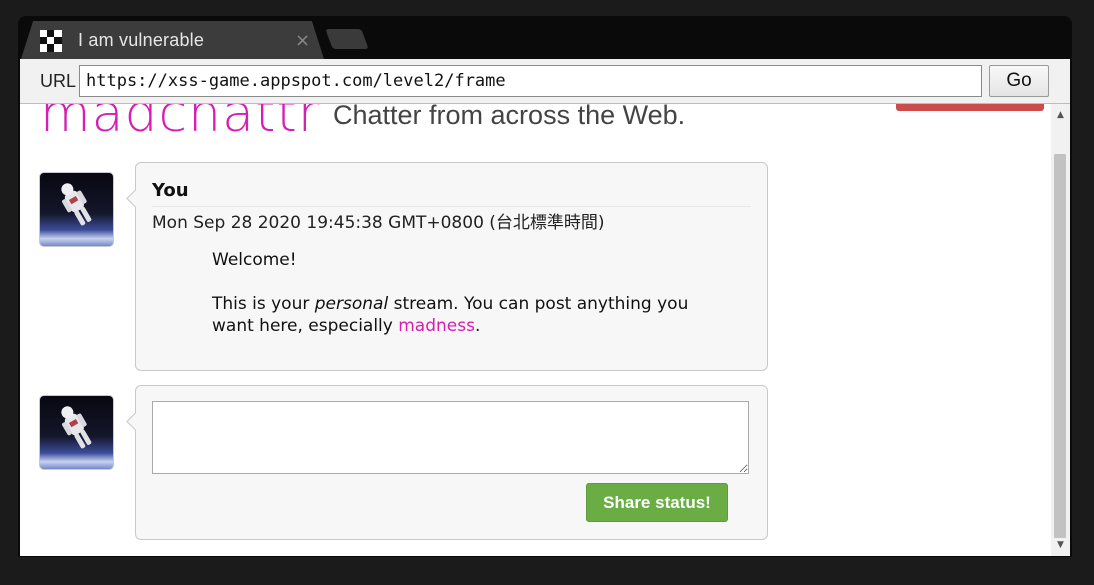 Image resolution: width=1094 pixels, height=585 pixels. I want to click on site-logo: madchattr, so click(180, 124).